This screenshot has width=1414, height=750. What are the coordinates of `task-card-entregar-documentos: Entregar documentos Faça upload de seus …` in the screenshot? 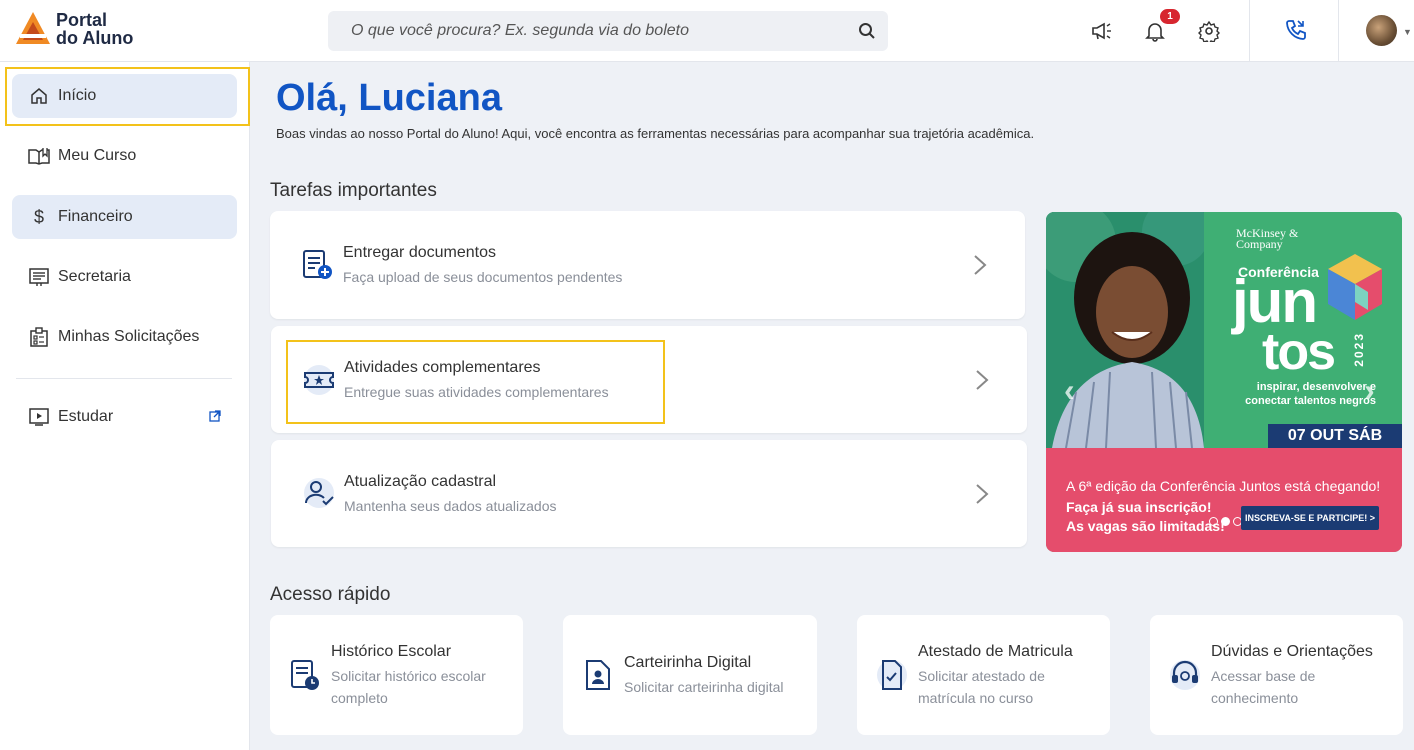 It's located at (647, 265).